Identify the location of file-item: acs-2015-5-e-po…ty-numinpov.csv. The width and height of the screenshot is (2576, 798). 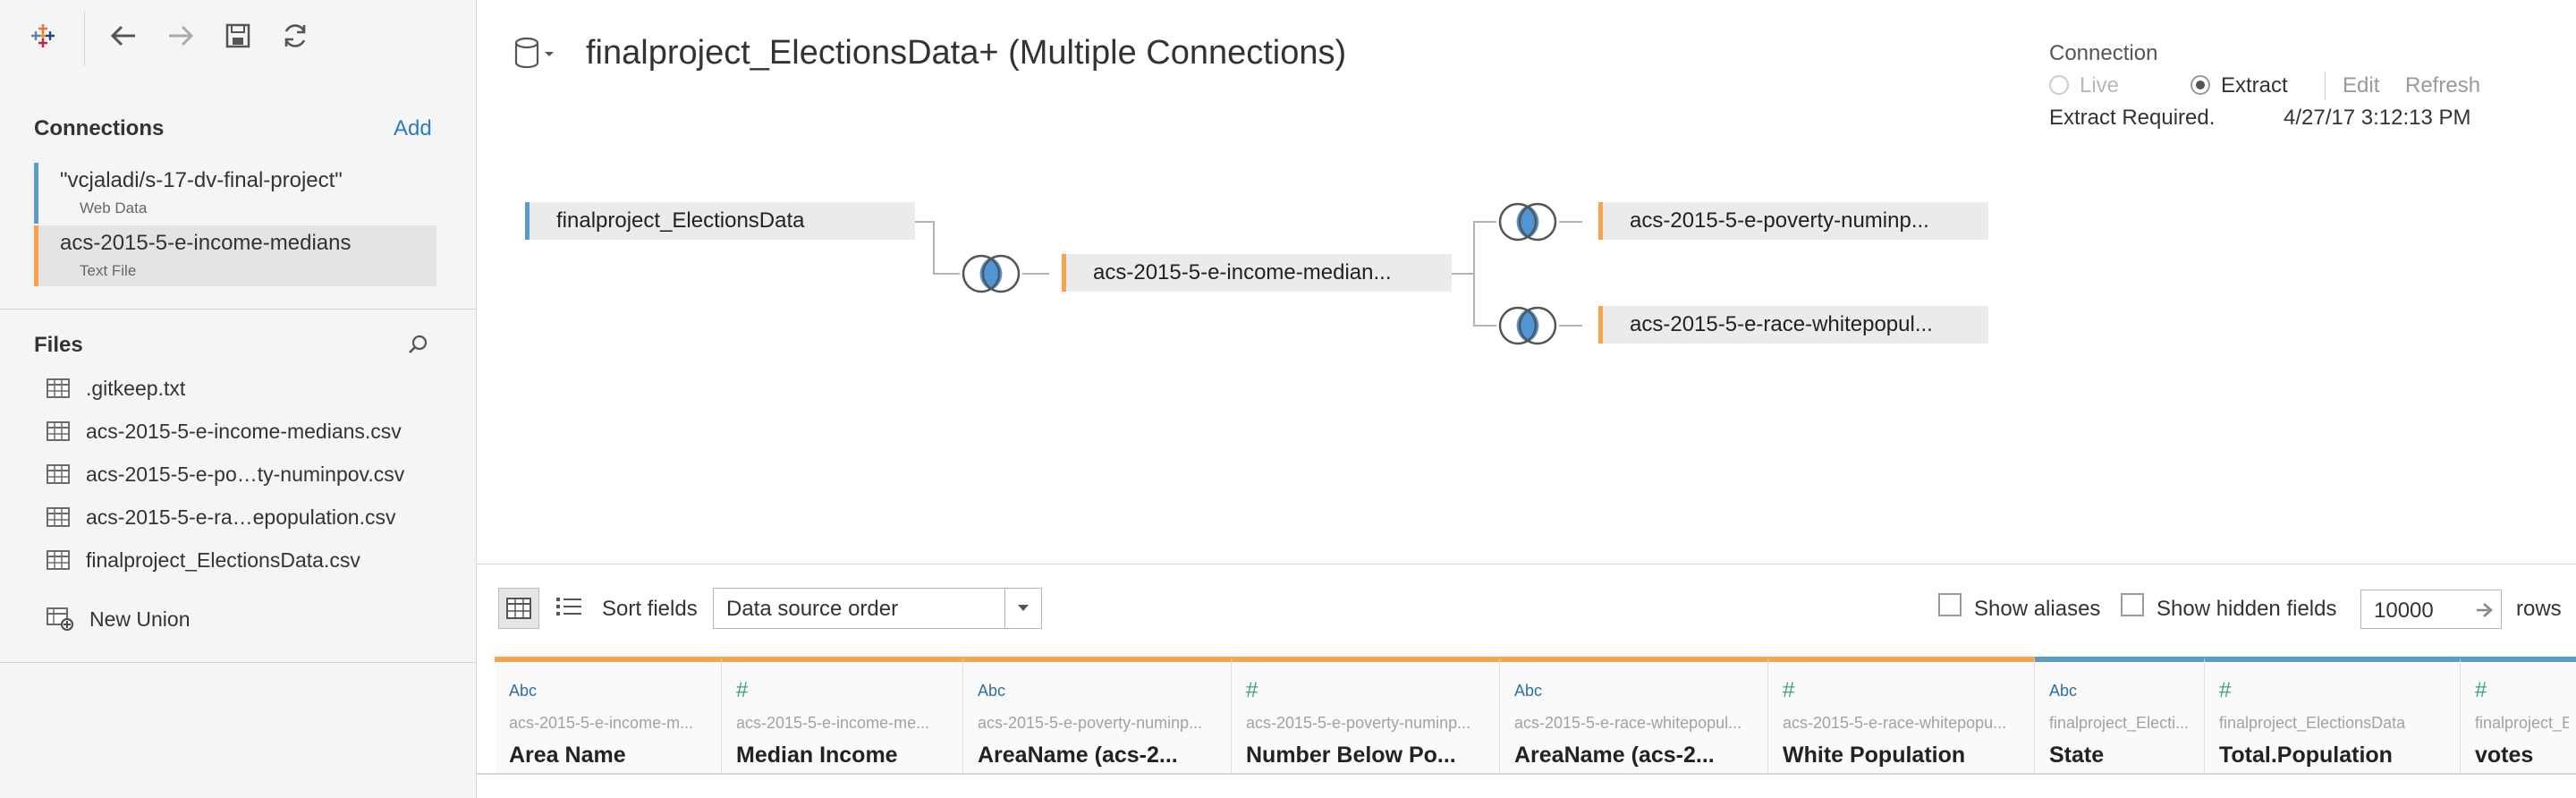
(225, 474).